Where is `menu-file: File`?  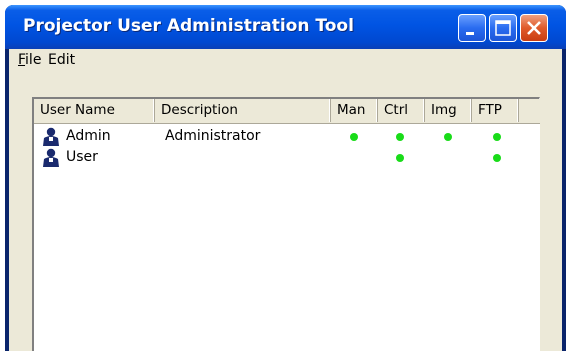 menu-file: File is located at coordinates (29, 60).